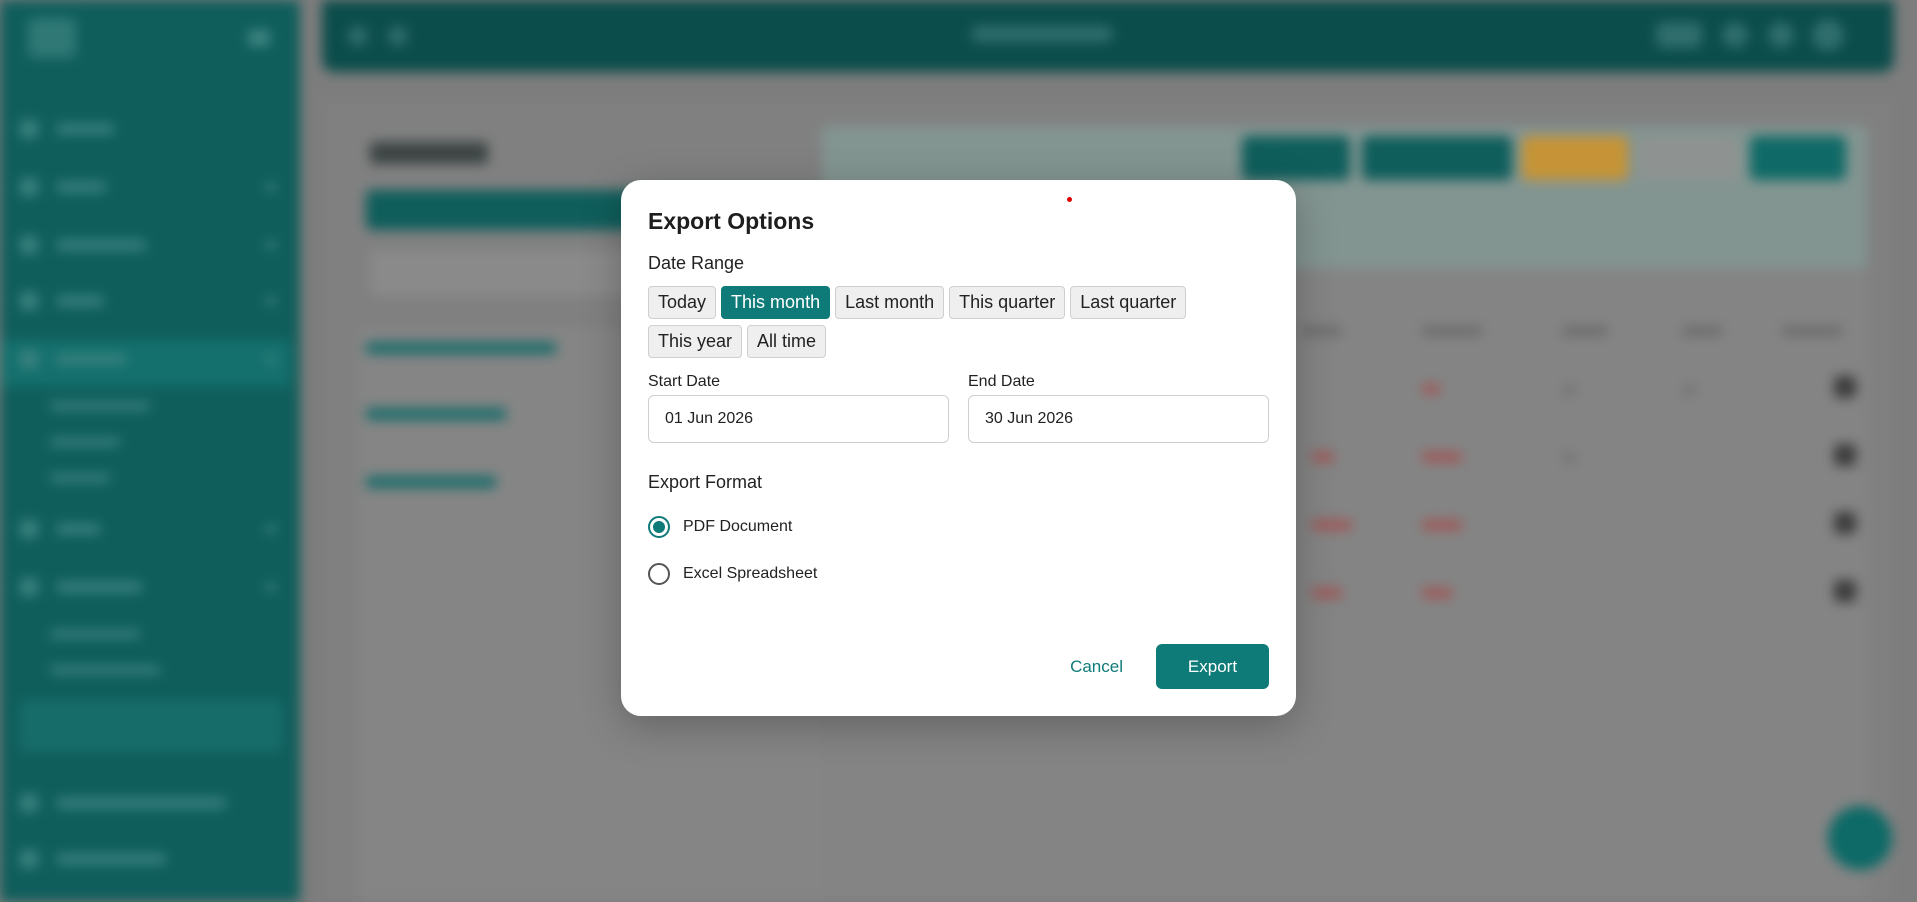 The width and height of the screenshot is (1917, 902). What do you see at coordinates (1001, 381) in the screenshot?
I see `end-date-label: End Date` at bounding box center [1001, 381].